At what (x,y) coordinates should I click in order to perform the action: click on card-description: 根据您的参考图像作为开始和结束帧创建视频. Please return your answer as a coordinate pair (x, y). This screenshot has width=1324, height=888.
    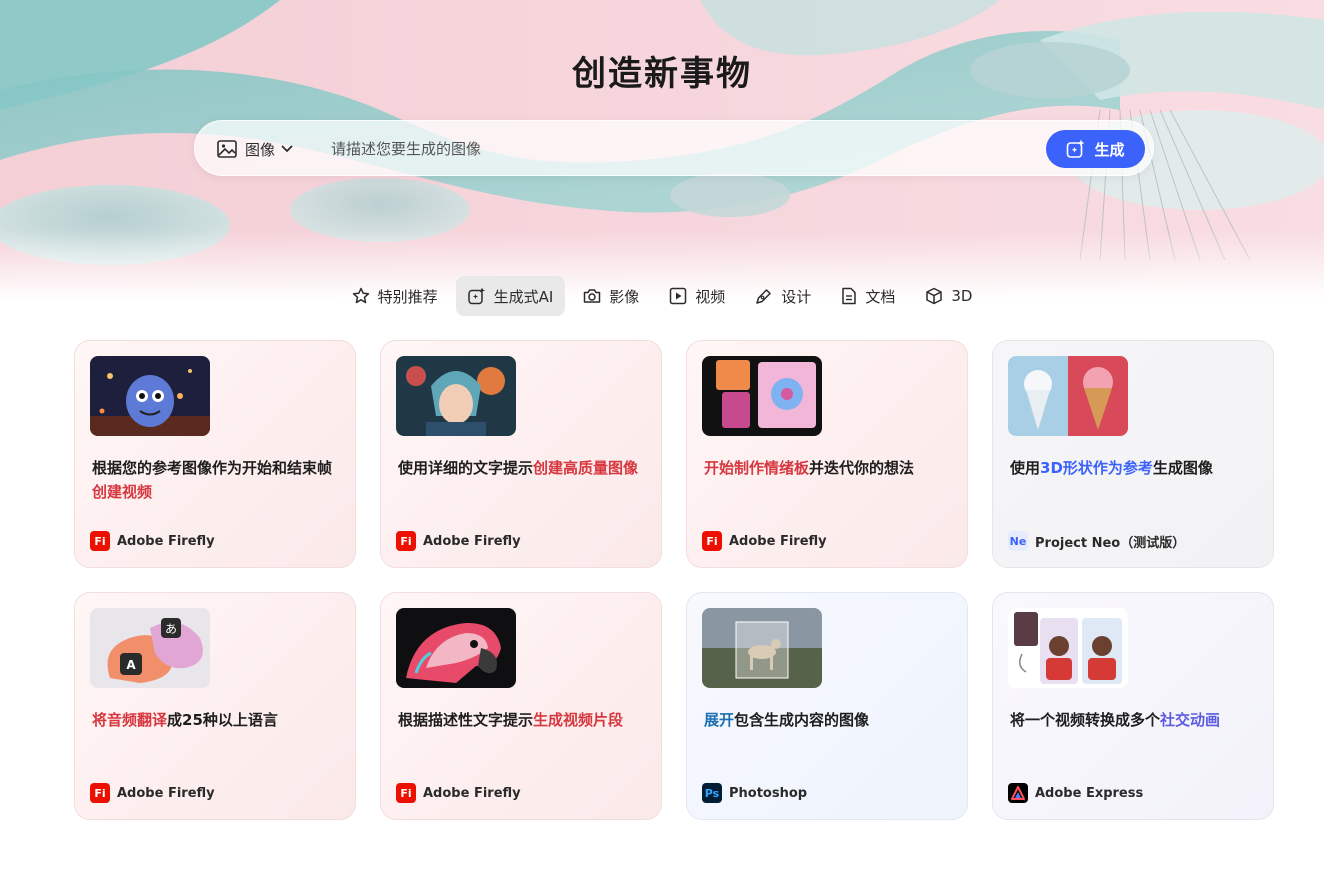
    Looking at the image, I should click on (212, 480).